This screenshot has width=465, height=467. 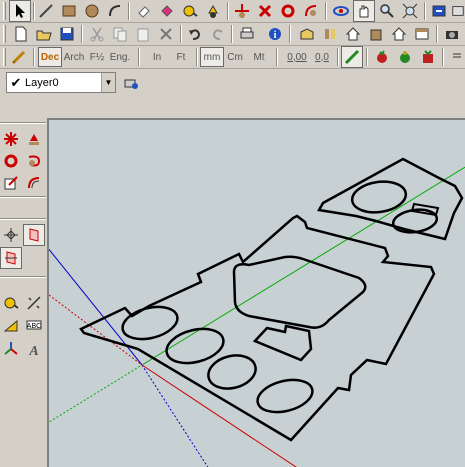 I want to click on back-view-icon, so click(x=399, y=34).